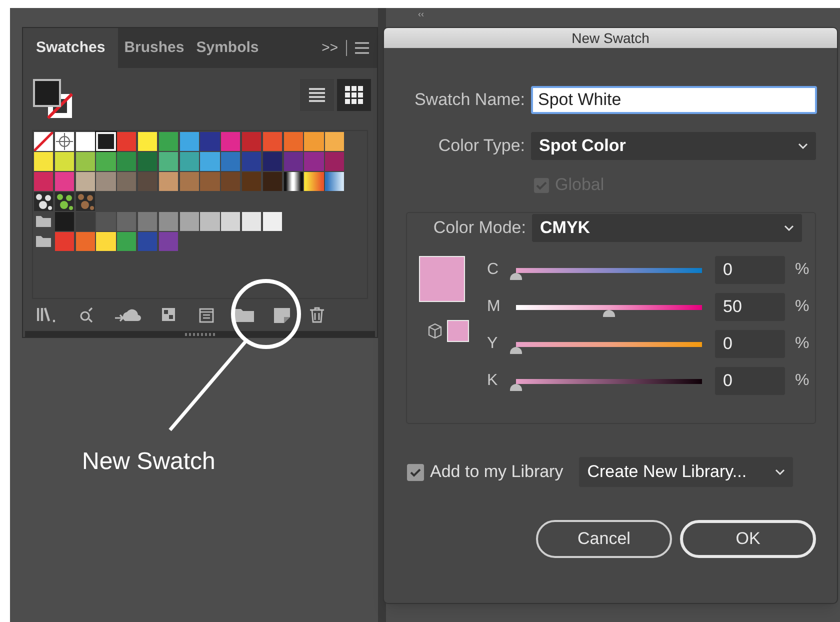  Describe the element at coordinates (154, 48) in the screenshot. I see `panel-tab: Brushes` at that location.